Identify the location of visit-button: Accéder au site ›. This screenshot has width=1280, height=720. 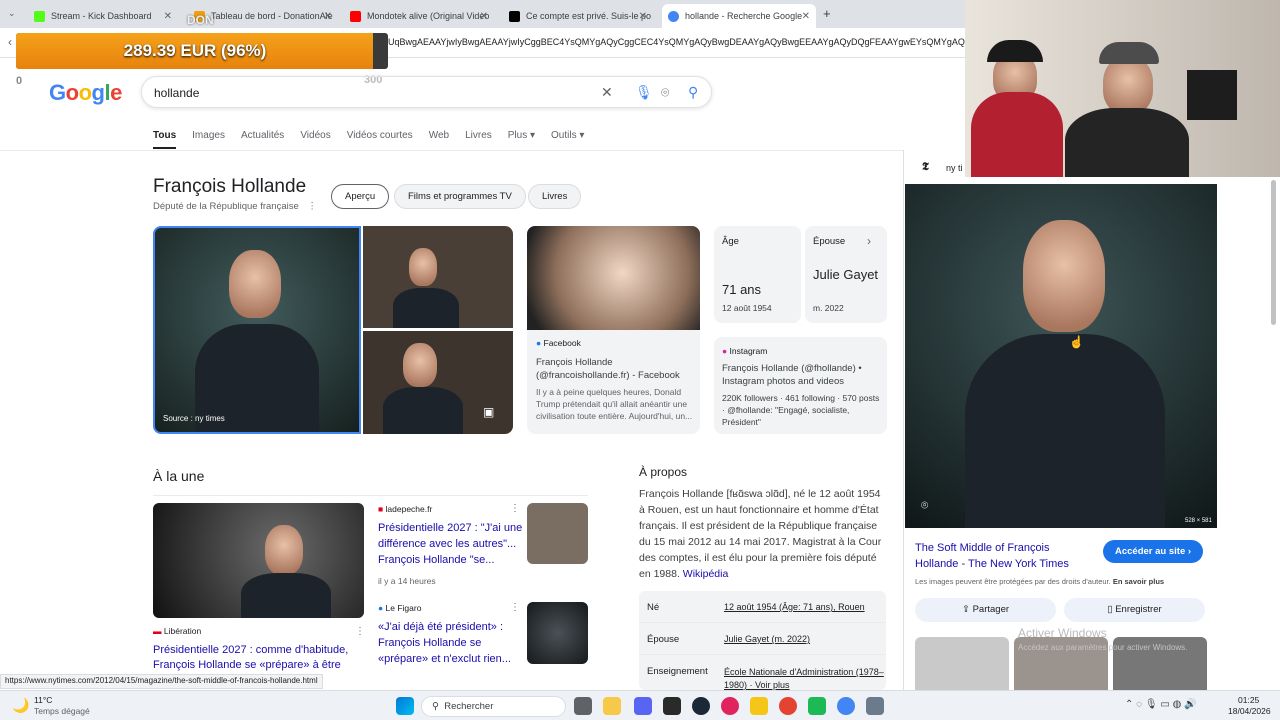
(1153, 551).